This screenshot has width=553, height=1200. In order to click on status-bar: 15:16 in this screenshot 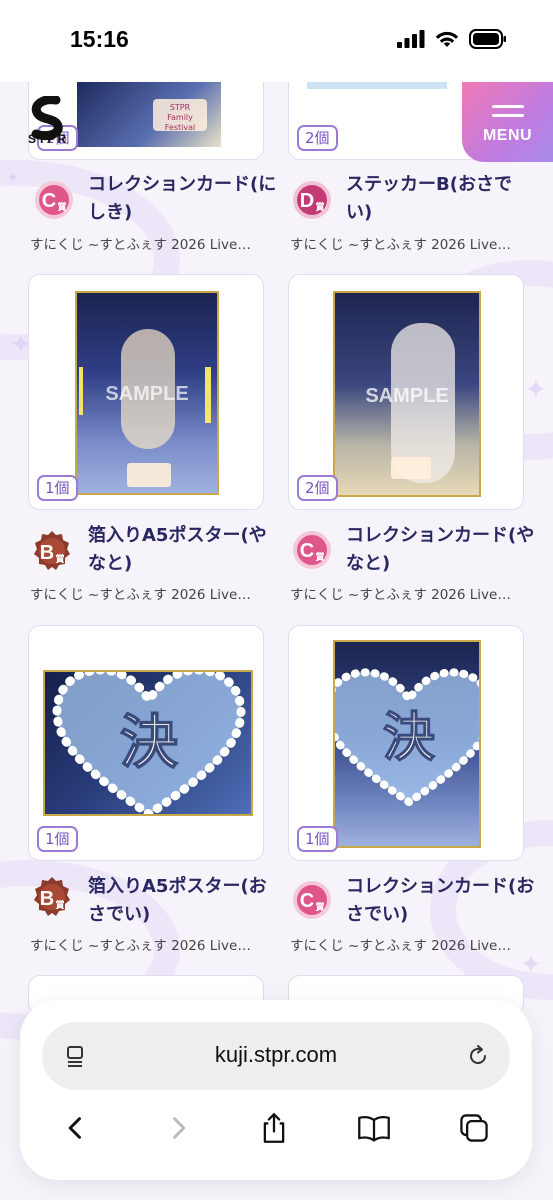, I will do `click(276, 41)`.